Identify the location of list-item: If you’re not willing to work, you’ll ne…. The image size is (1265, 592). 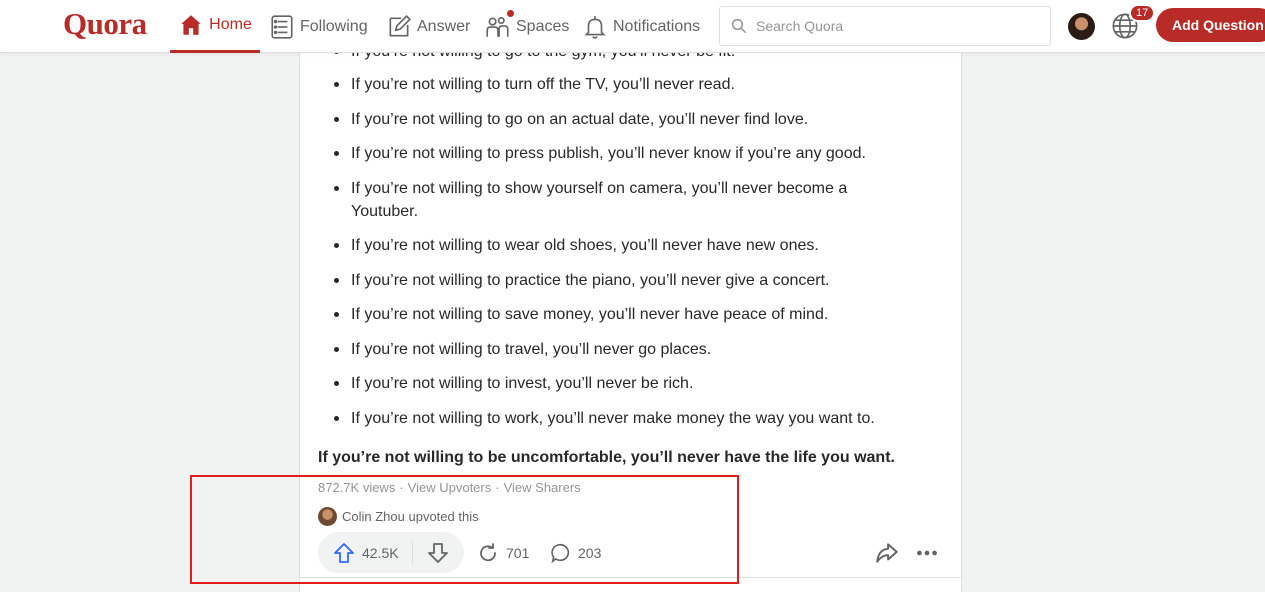
(622, 418).